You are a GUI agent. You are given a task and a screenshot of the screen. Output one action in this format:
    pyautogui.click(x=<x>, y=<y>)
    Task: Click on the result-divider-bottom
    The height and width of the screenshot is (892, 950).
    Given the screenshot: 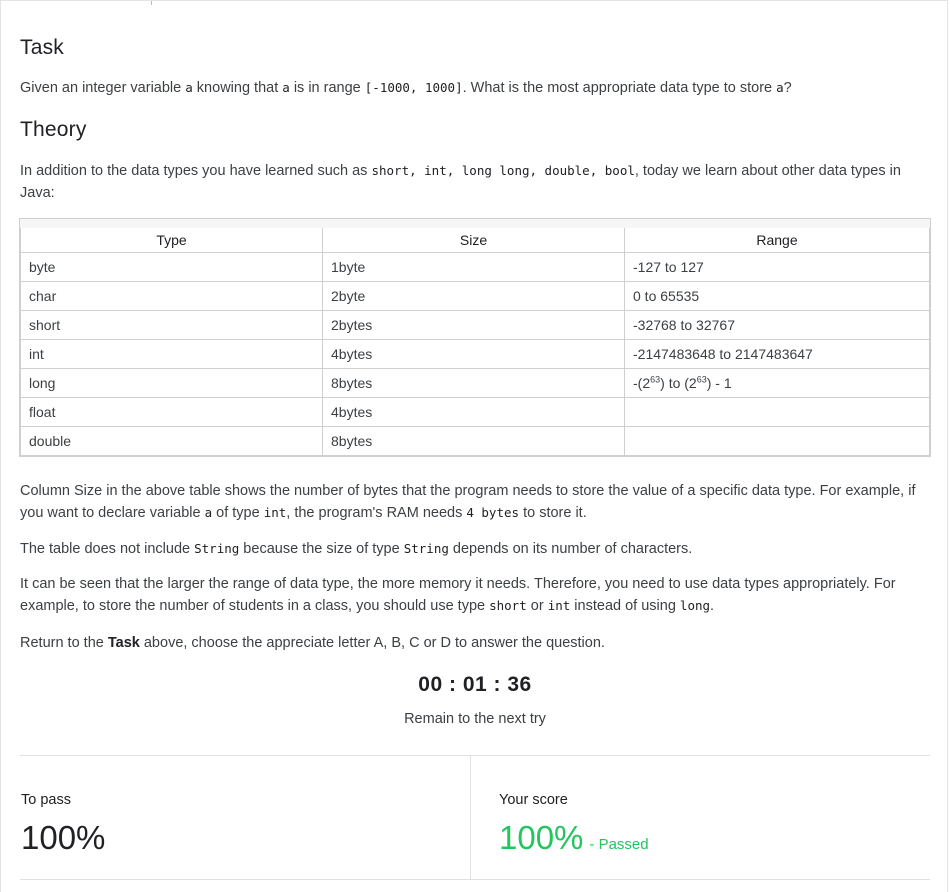 What is the action you would take?
    pyautogui.click(x=475, y=879)
    